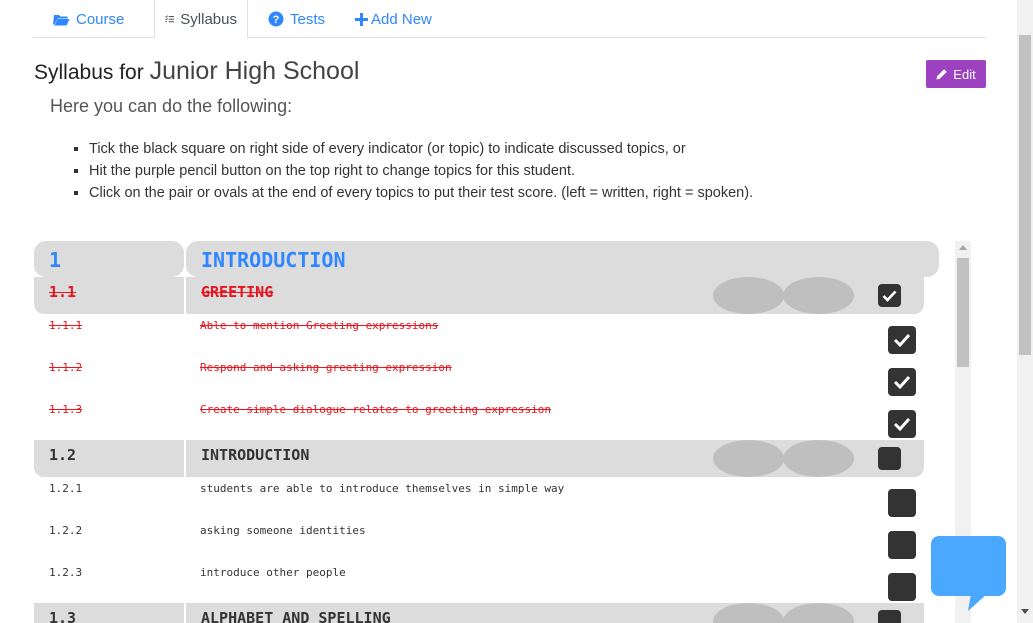  Describe the element at coordinates (963, 312) in the screenshot. I see `scrollbar-thumb` at that location.